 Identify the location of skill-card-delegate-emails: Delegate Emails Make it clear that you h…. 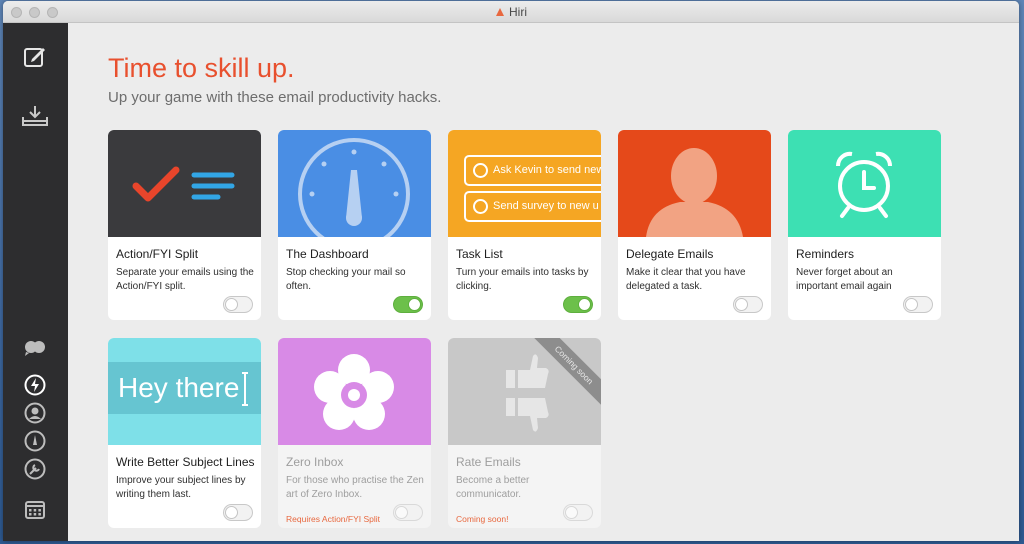
(694, 225).